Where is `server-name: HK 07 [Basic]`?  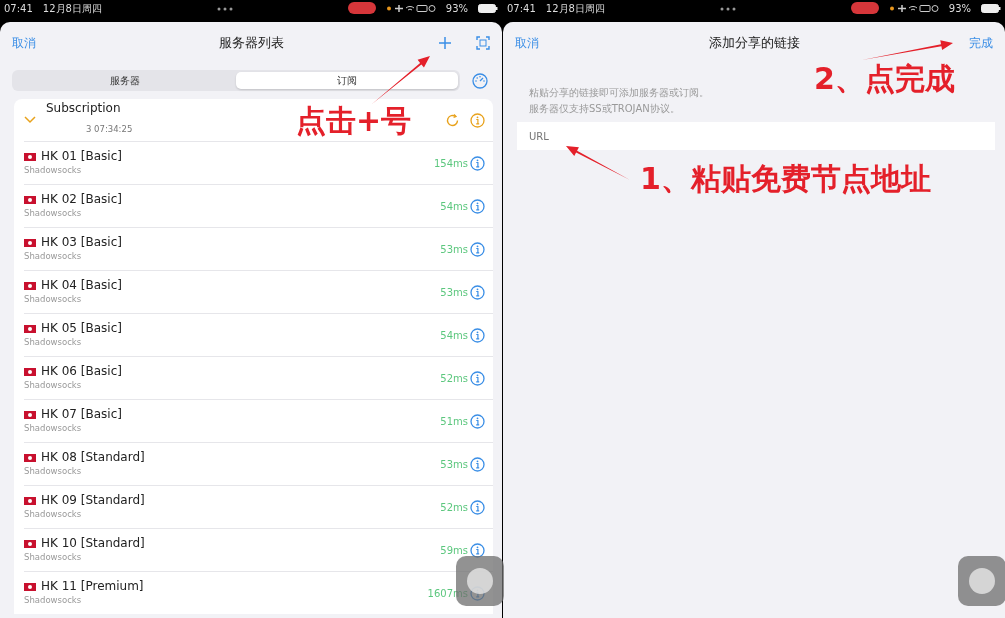 server-name: HK 07 [Basic] is located at coordinates (81, 414).